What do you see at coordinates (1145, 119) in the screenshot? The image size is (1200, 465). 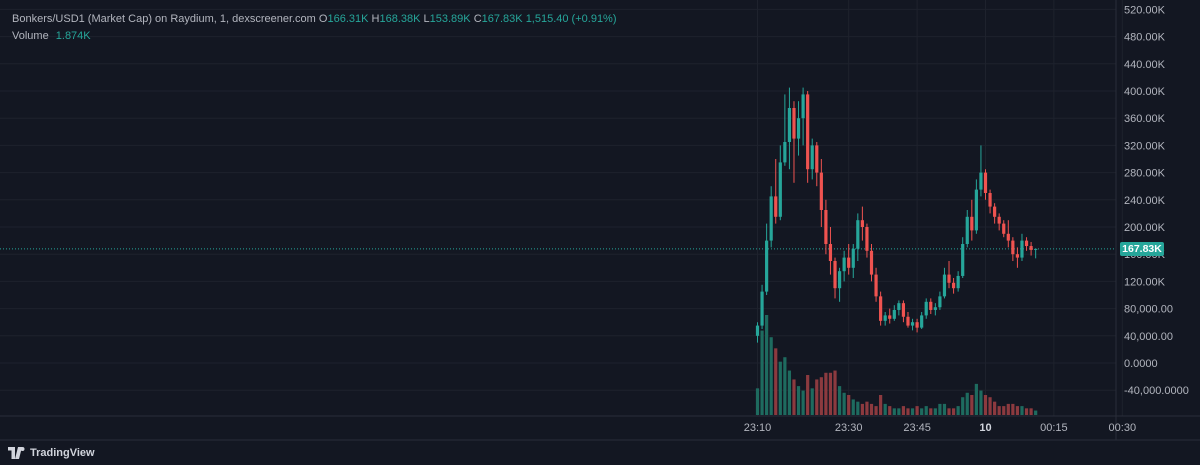 I see `y-tick-label: 360.00K` at bounding box center [1145, 119].